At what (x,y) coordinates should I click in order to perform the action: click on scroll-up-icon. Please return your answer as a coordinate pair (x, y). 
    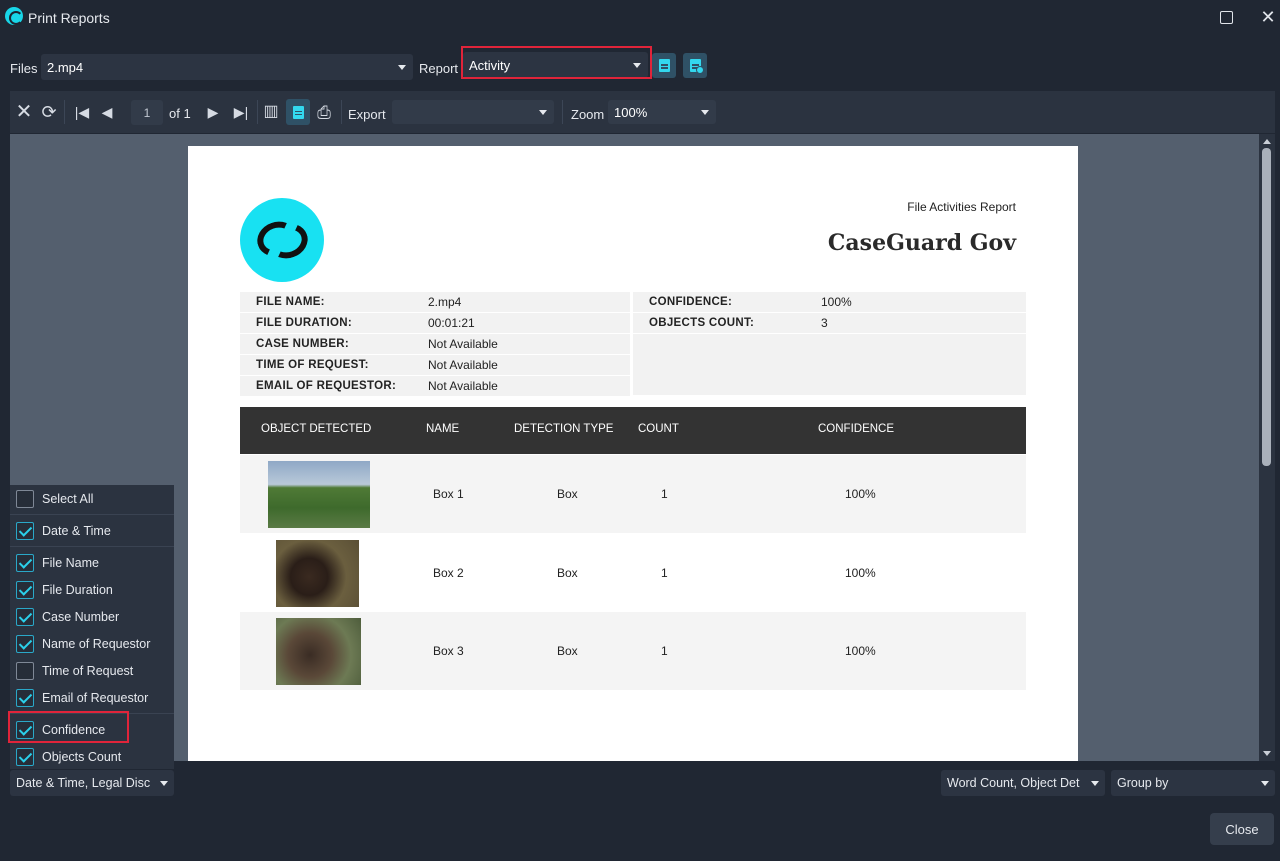
    Looking at the image, I should click on (1267, 141).